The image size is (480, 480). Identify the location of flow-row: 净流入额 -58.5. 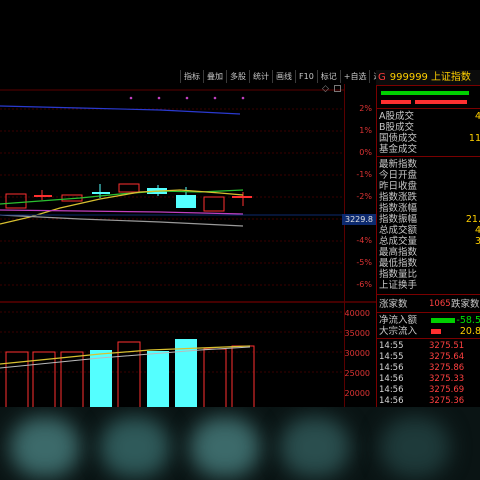
(429, 320).